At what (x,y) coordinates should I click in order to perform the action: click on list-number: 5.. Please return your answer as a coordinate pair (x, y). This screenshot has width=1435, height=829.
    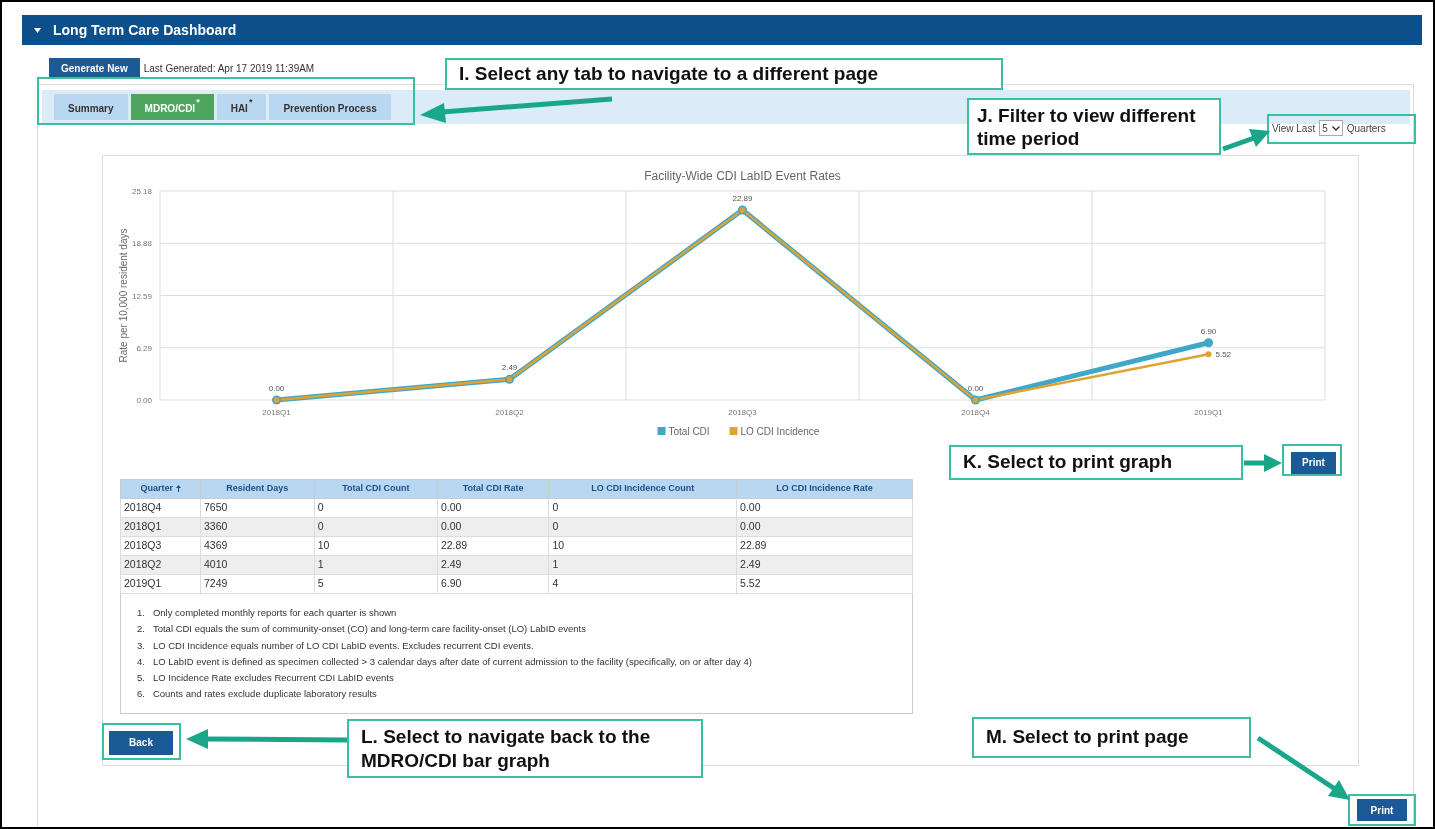
    Looking at the image, I should click on (141, 678).